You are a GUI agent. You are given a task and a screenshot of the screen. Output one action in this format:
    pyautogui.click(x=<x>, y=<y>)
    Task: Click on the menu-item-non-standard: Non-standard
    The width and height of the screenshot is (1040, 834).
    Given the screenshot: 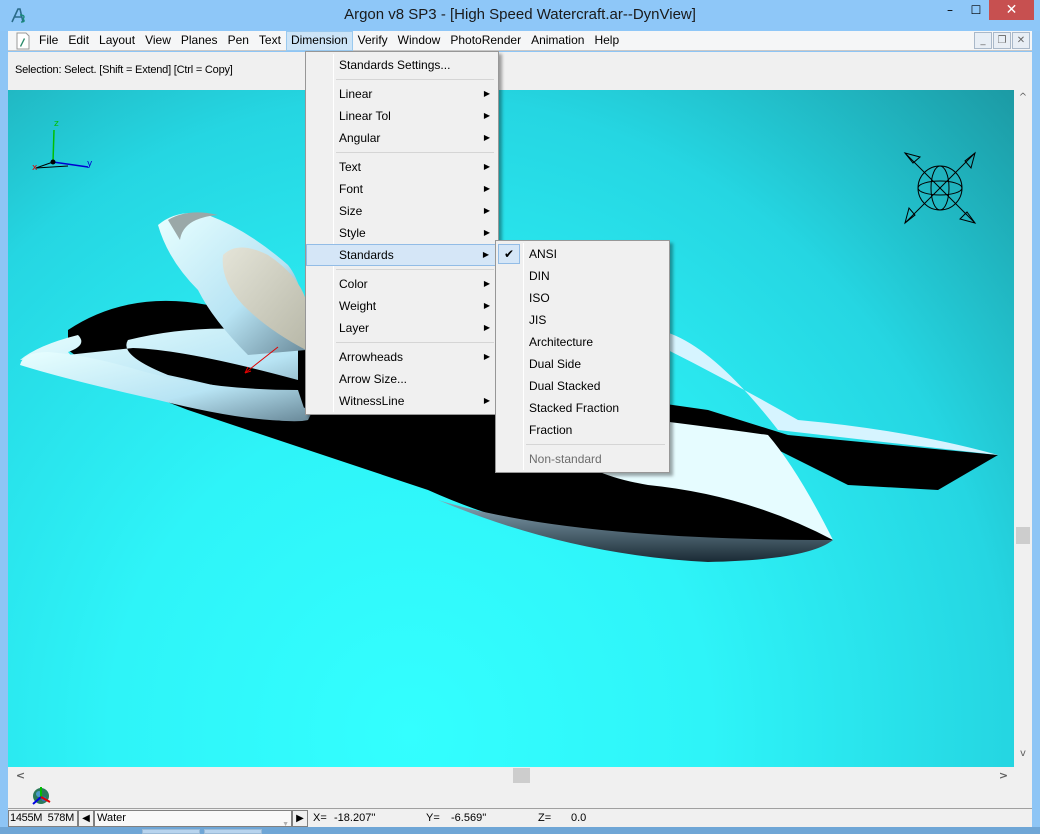 What is the action you would take?
    pyautogui.click(x=565, y=459)
    